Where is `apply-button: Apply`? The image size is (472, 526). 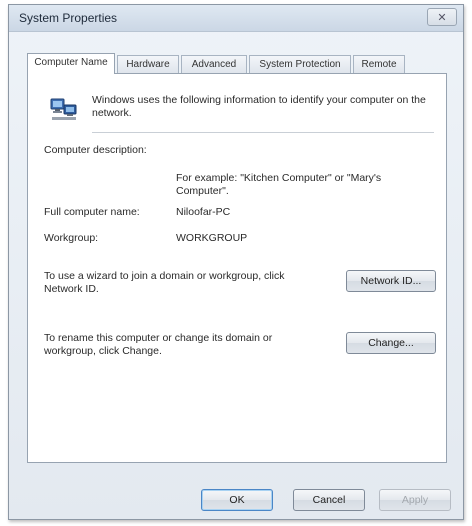
apply-button: Apply is located at coordinates (415, 500).